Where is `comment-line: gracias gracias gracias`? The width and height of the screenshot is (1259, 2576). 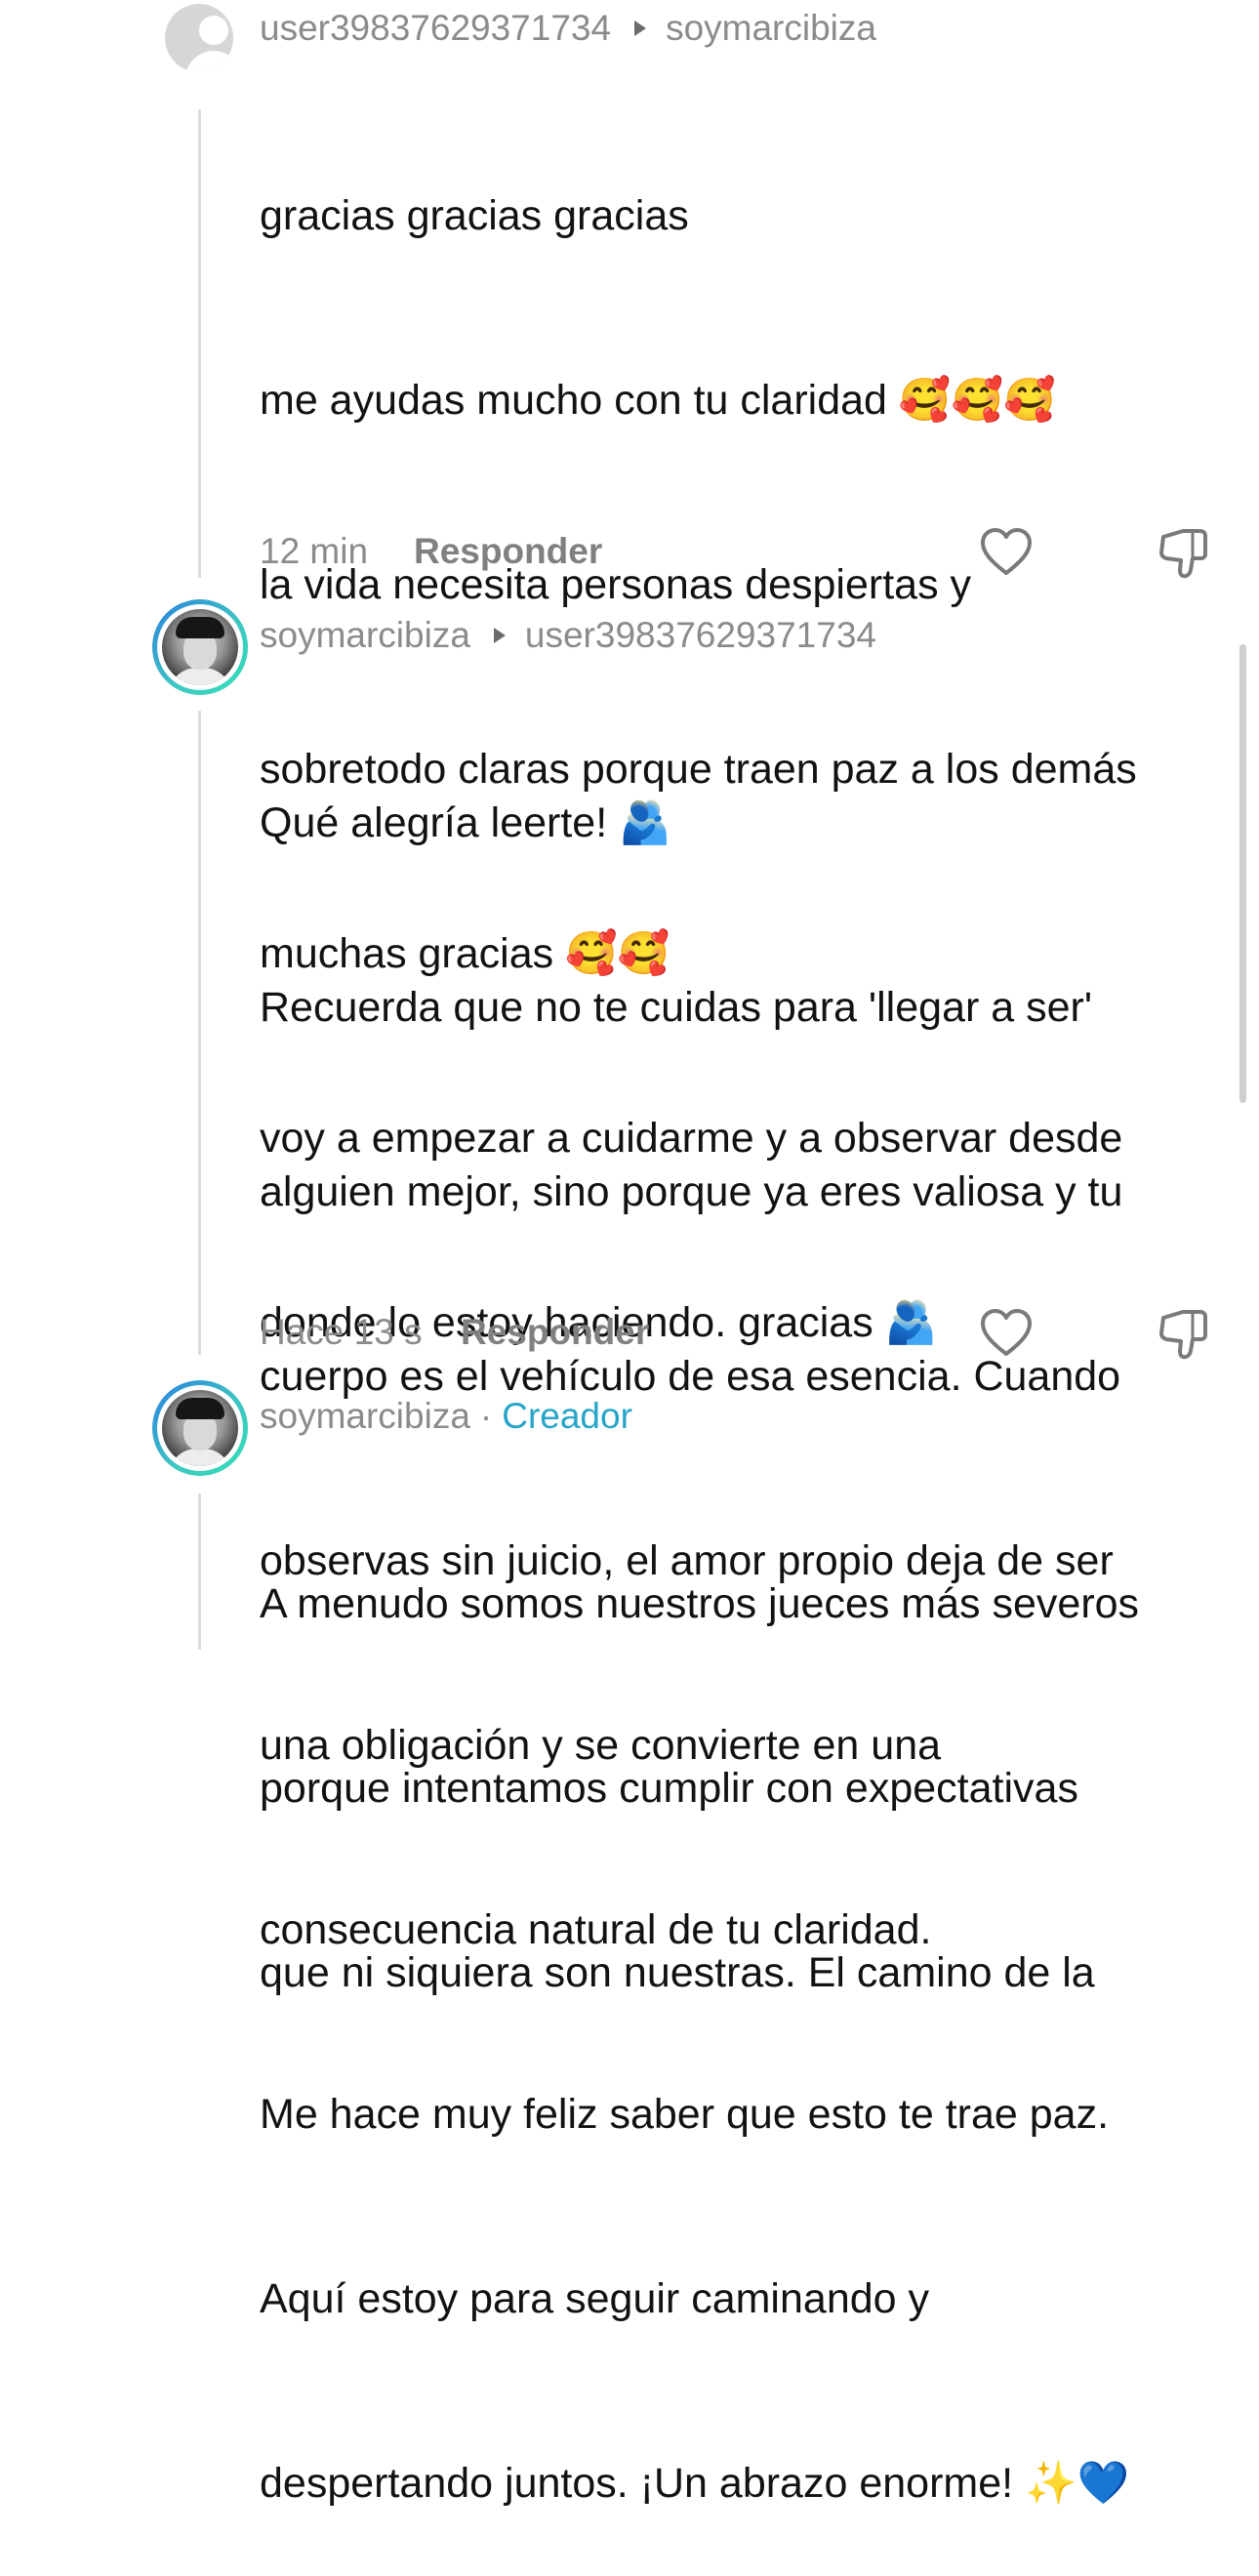 comment-line: gracias gracias gracias is located at coordinates (474, 215).